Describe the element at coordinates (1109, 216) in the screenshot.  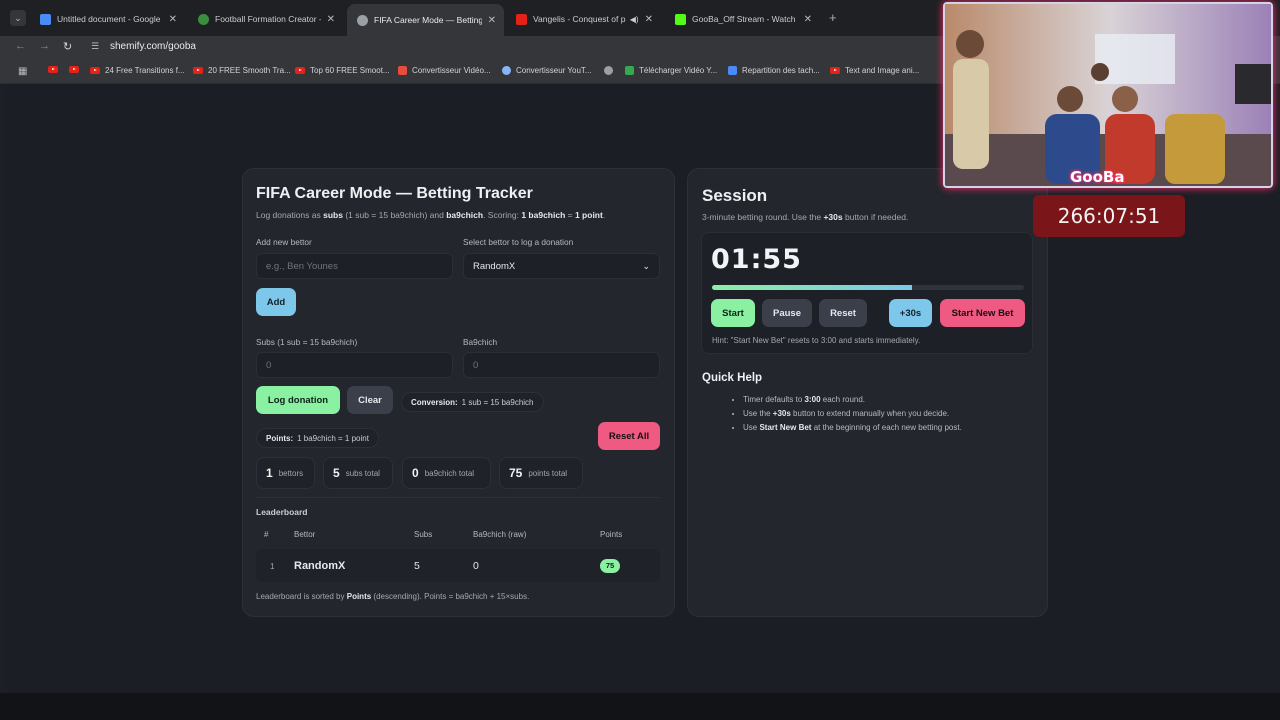
I see `stream-timer: 266:07:51` at that location.